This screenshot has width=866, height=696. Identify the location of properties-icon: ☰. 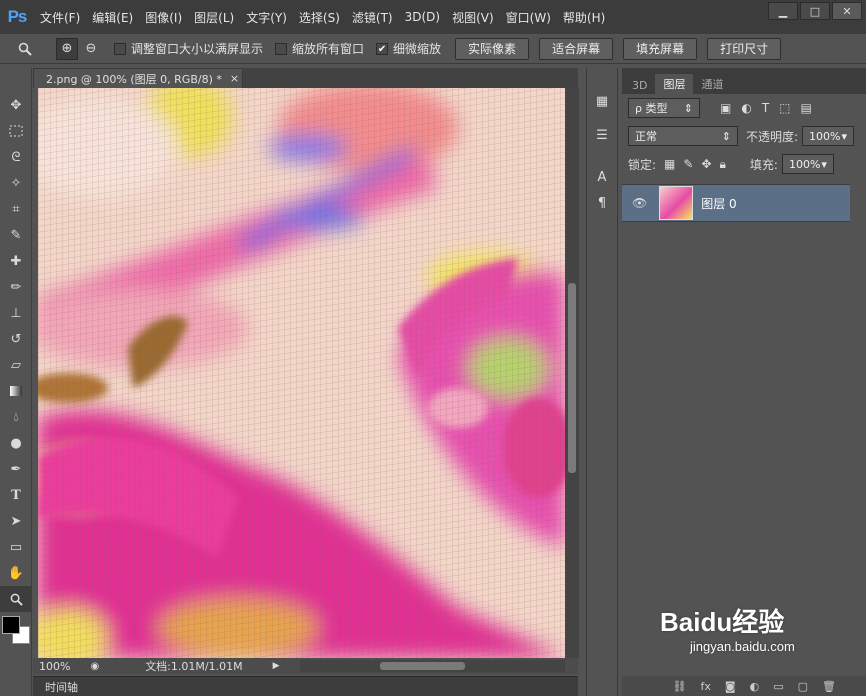
(602, 135).